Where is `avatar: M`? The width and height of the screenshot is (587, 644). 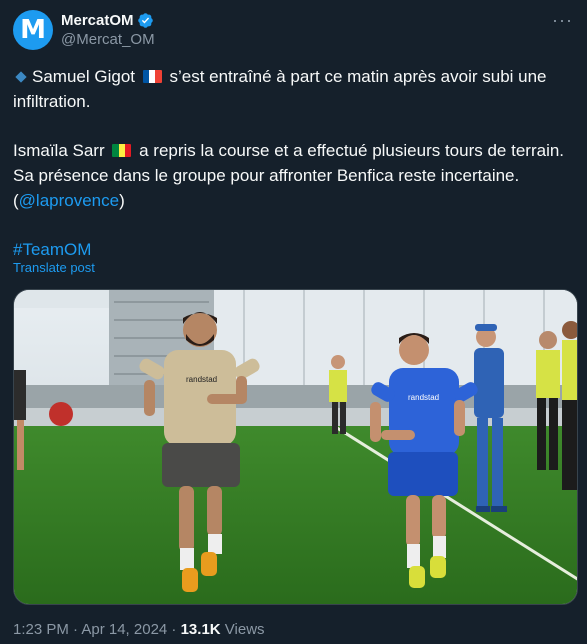 avatar: M is located at coordinates (33, 30).